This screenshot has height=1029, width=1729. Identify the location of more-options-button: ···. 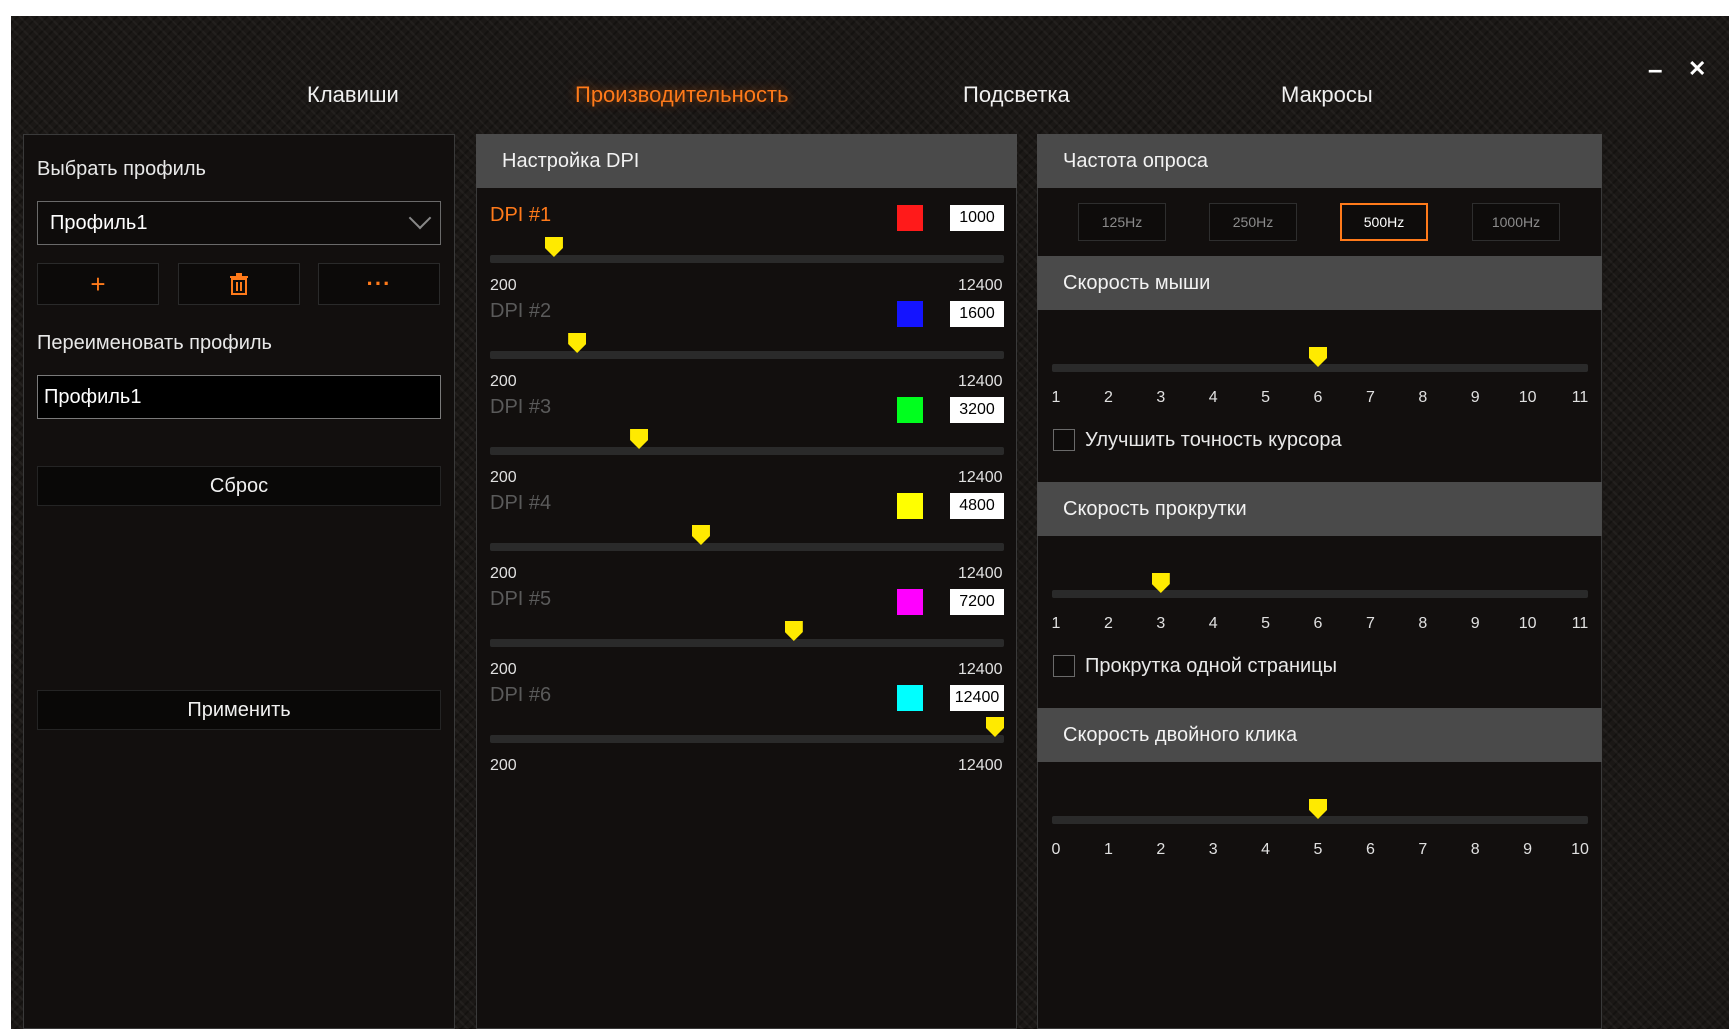
(379, 284).